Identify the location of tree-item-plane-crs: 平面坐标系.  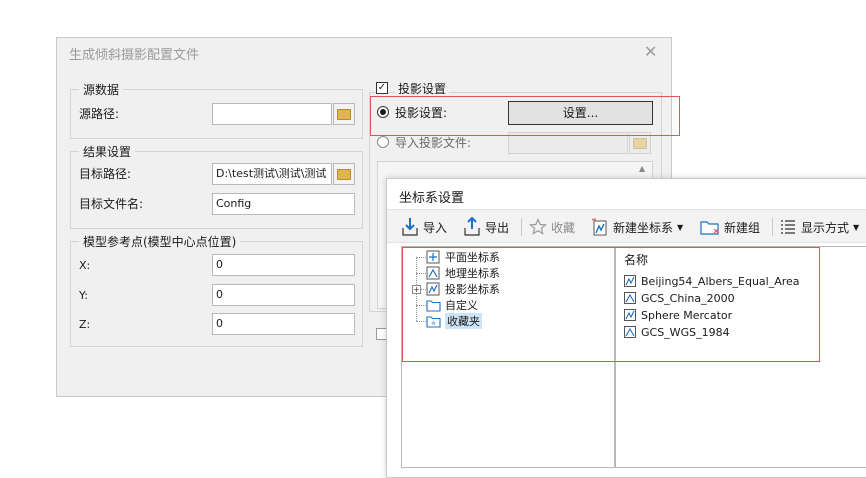
(463, 257).